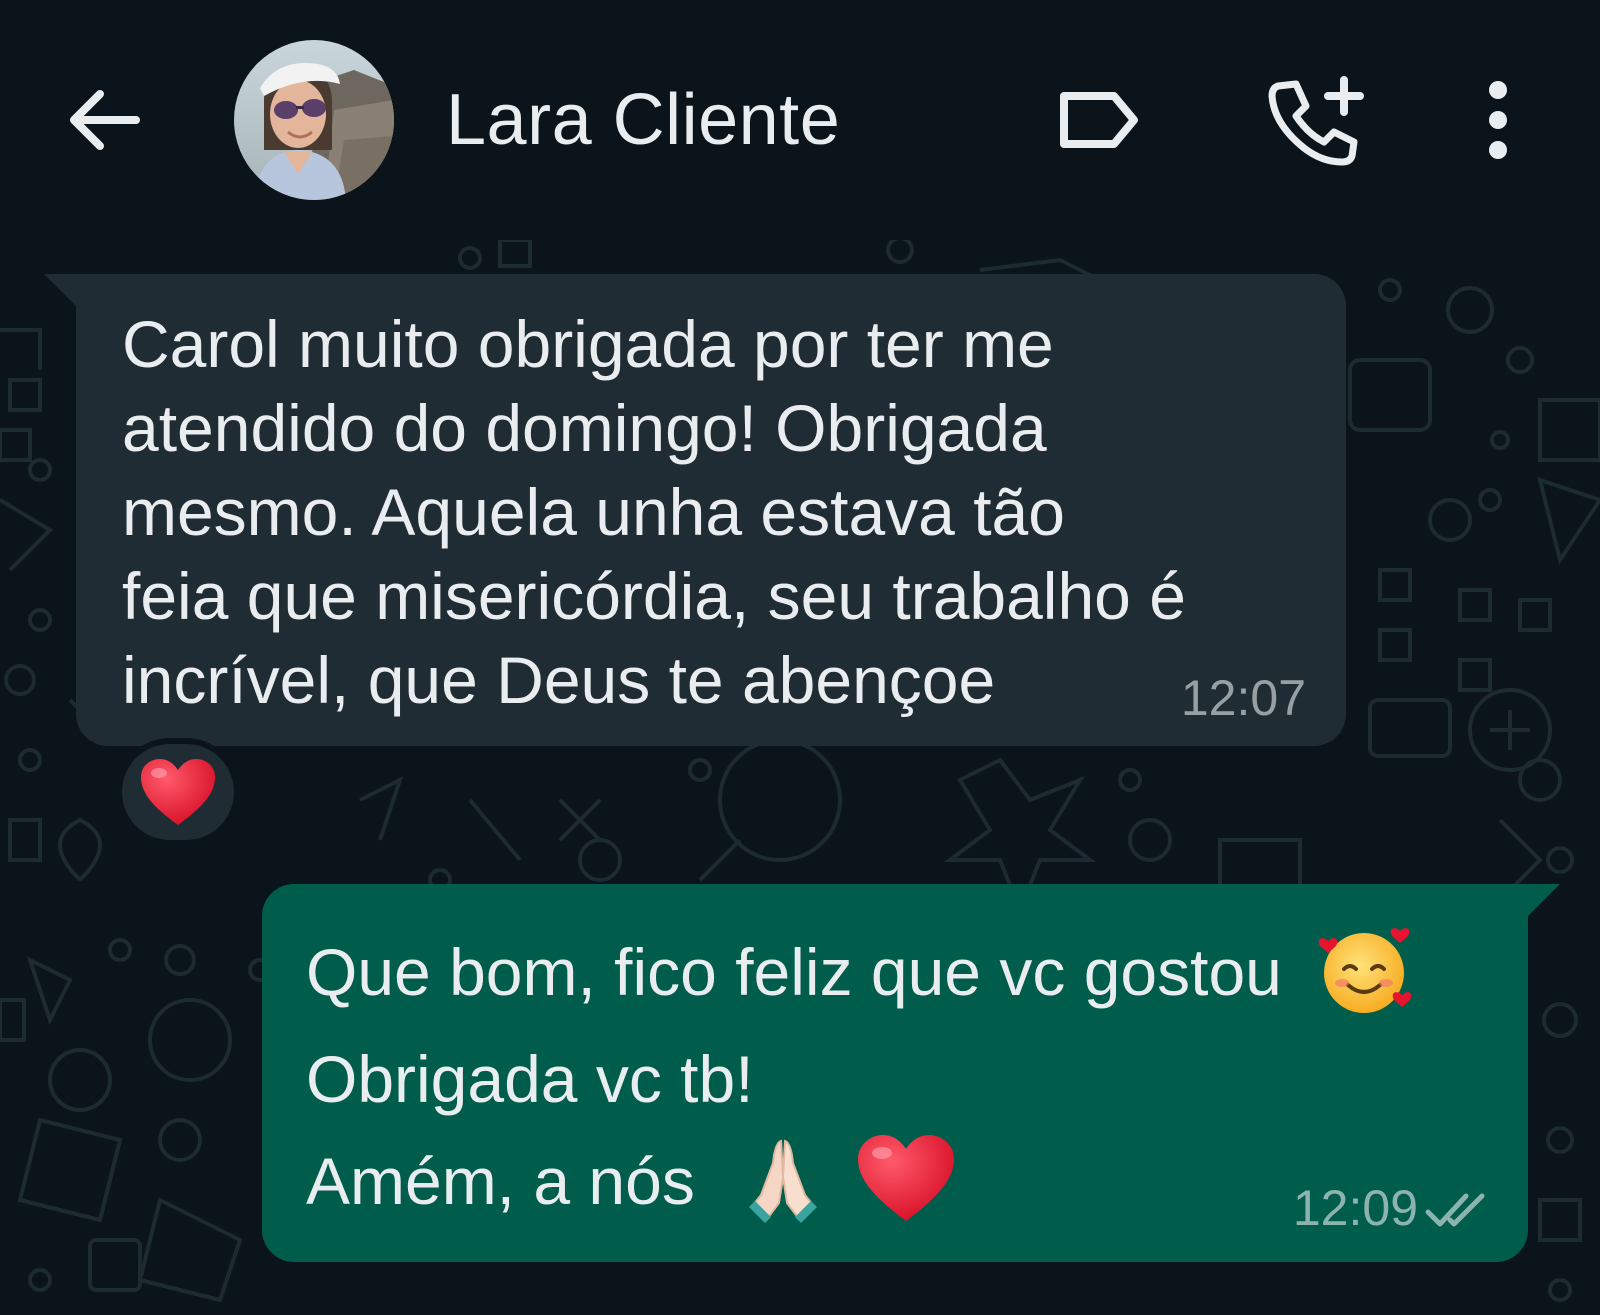 The height and width of the screenshot is (1315, 1600). I want to click on label-button, so click(1098, 120).